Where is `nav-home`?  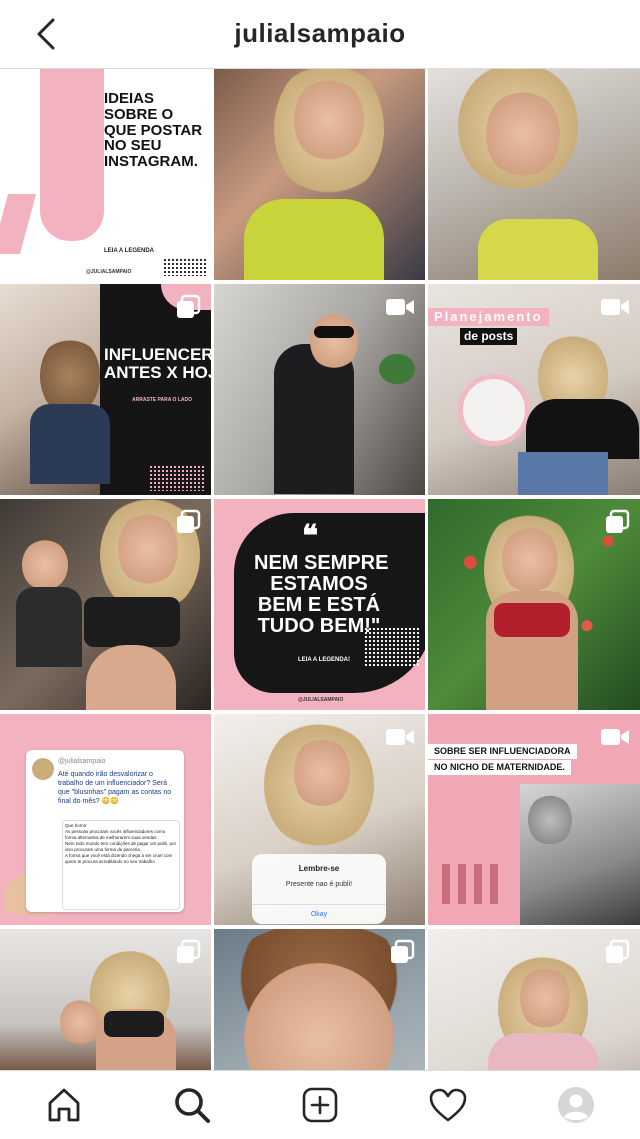
nav-home is located at coordinates (64, 1105).